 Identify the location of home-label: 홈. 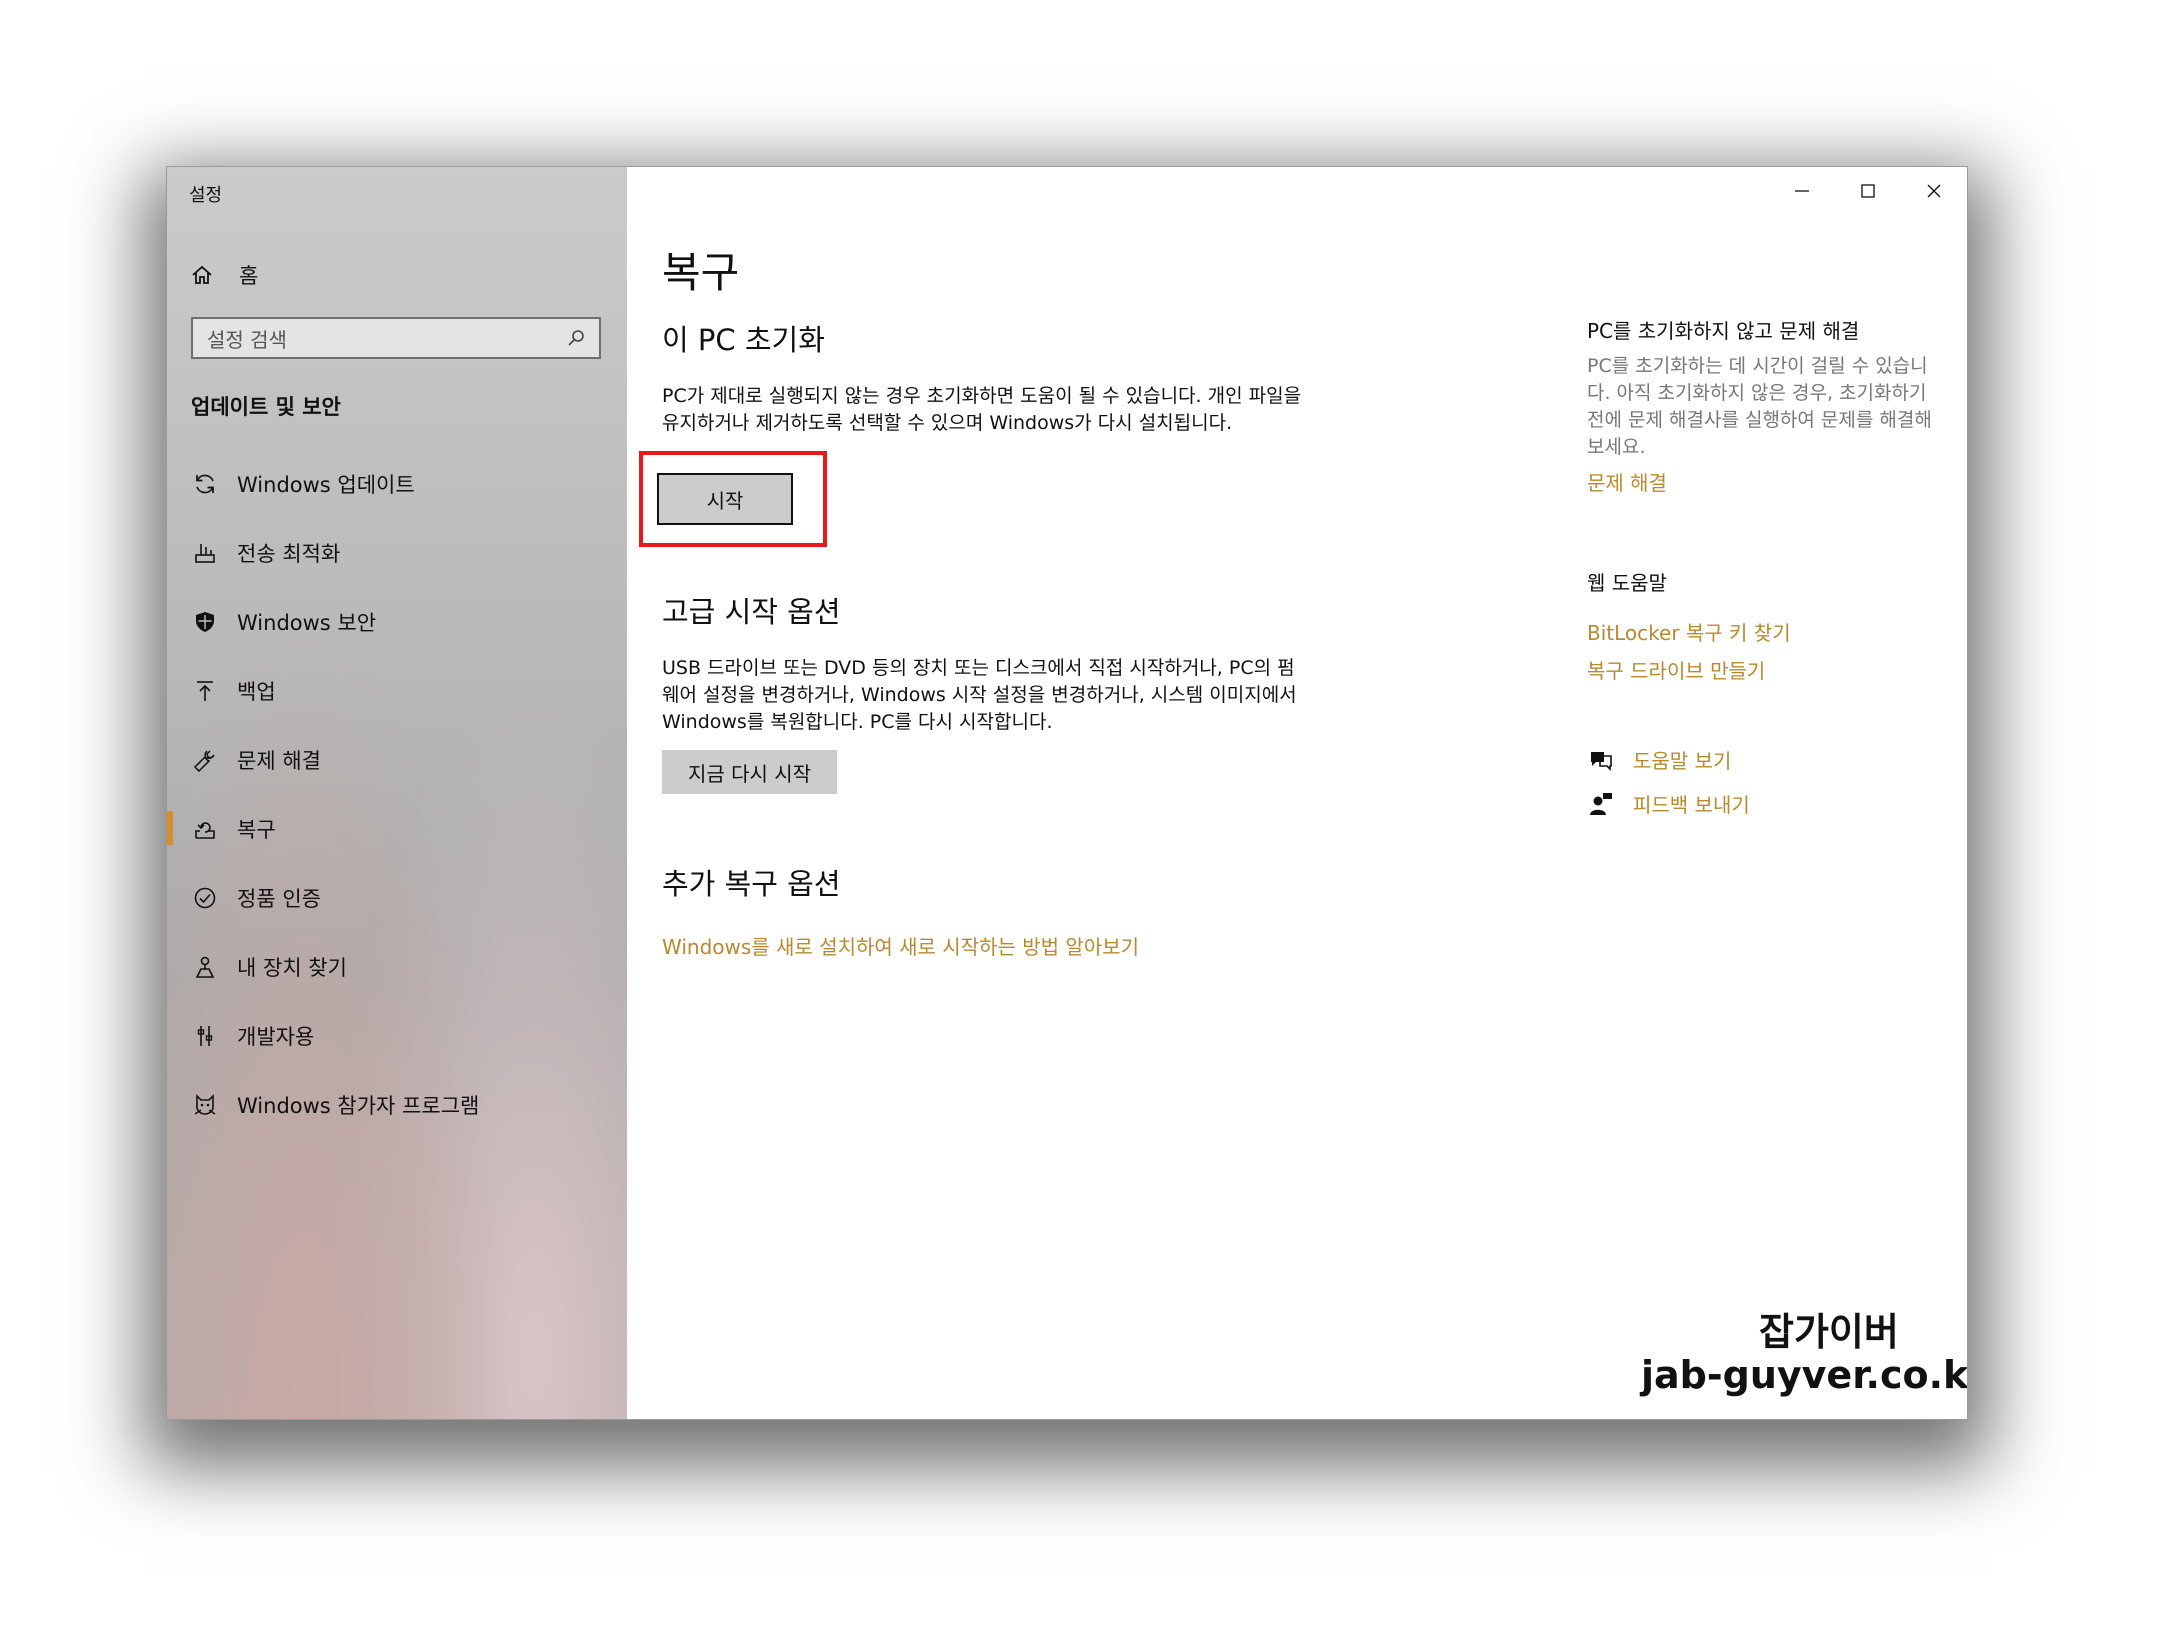
(249, 276).